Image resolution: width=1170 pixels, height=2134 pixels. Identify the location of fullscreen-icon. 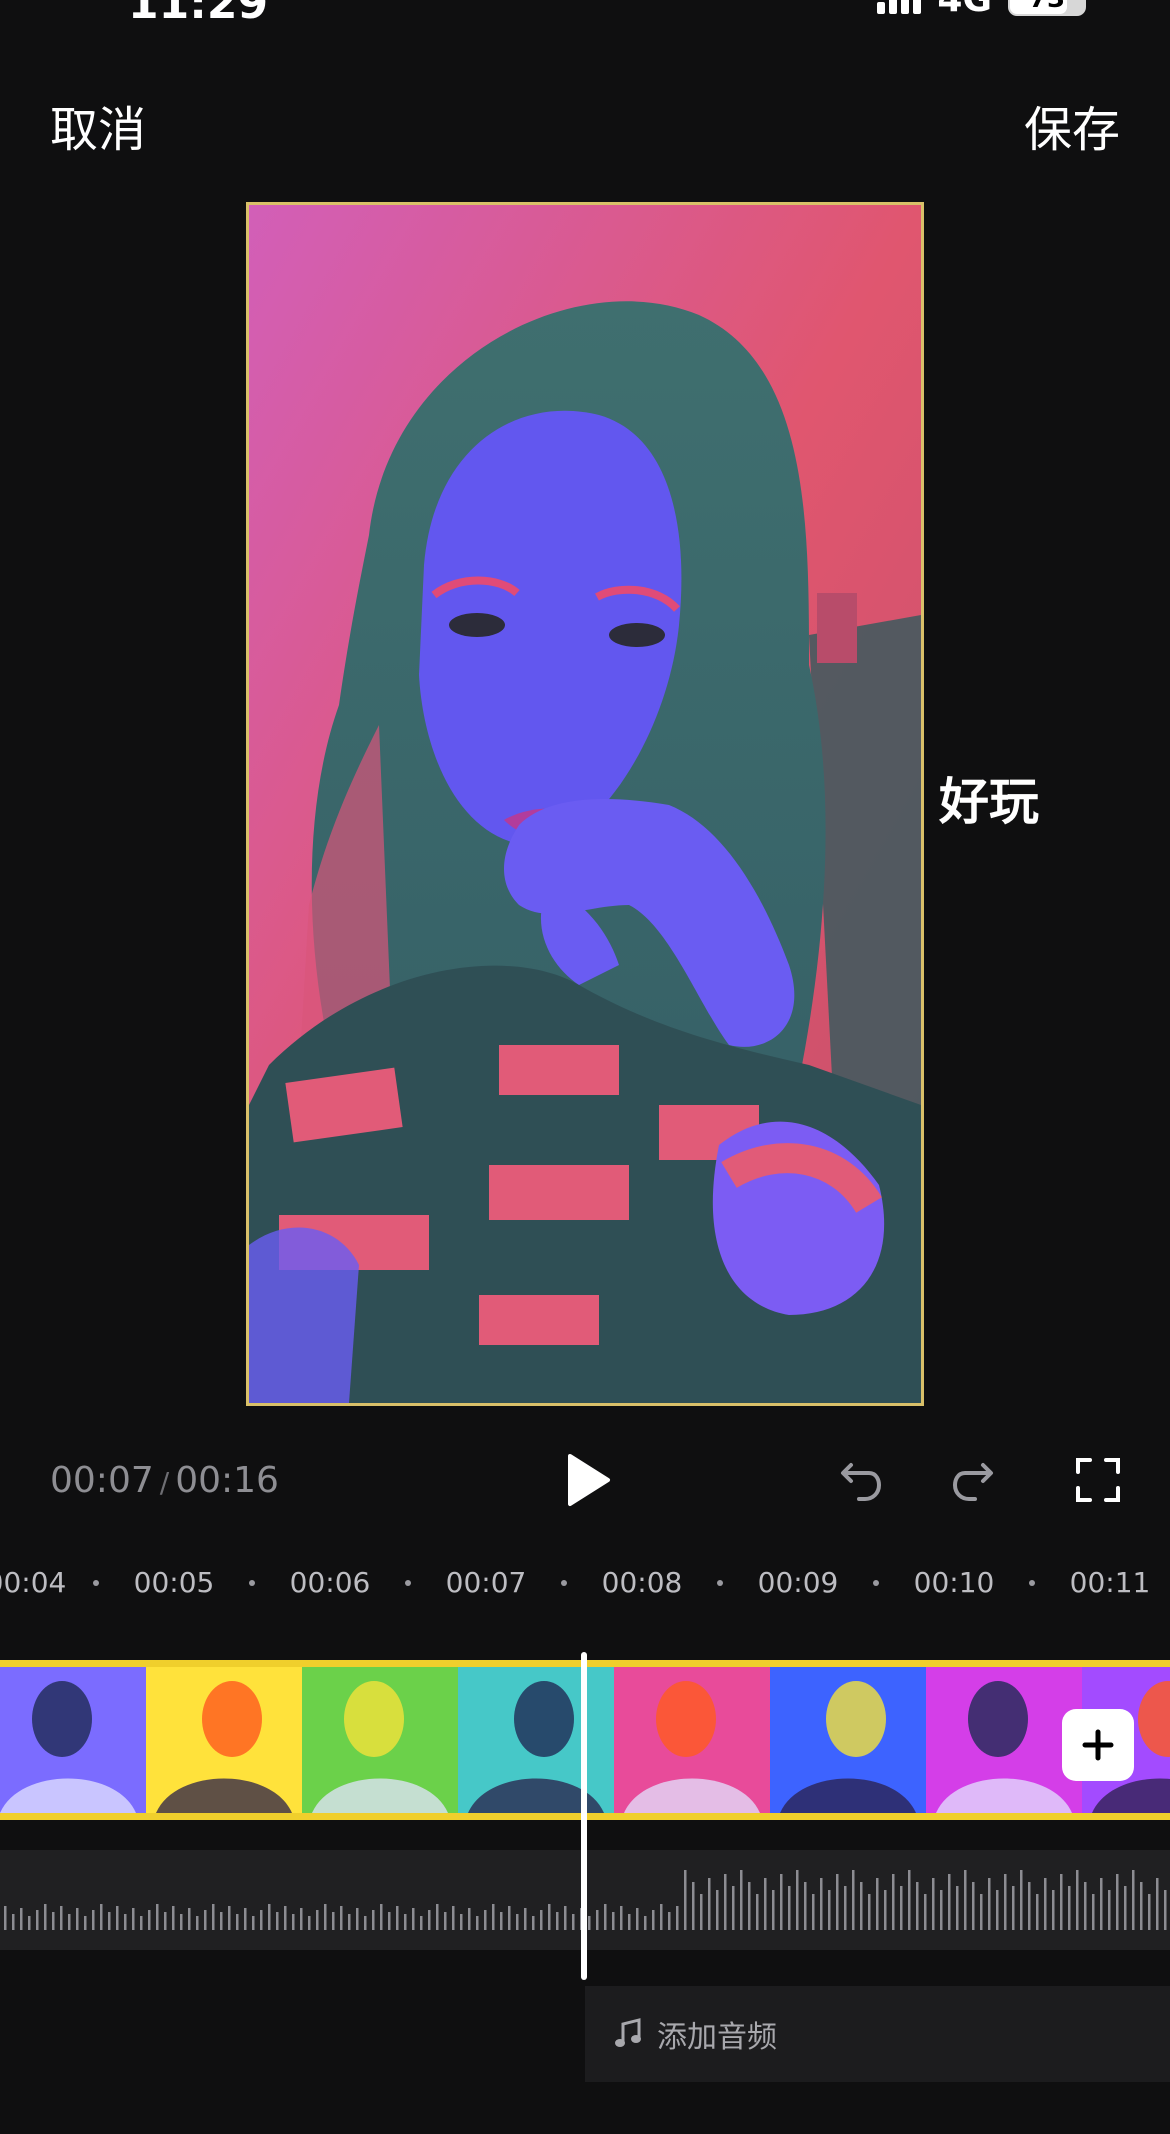
(1098, 1480).